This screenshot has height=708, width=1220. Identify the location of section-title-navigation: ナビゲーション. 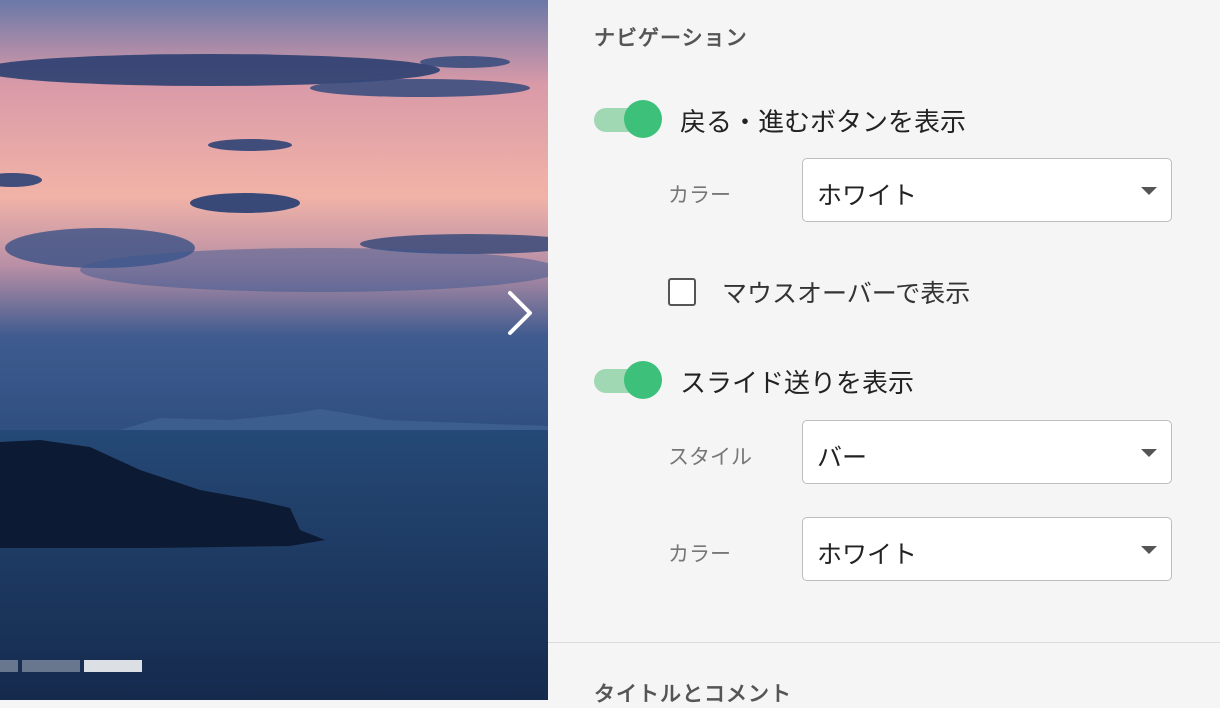
(671, 38).